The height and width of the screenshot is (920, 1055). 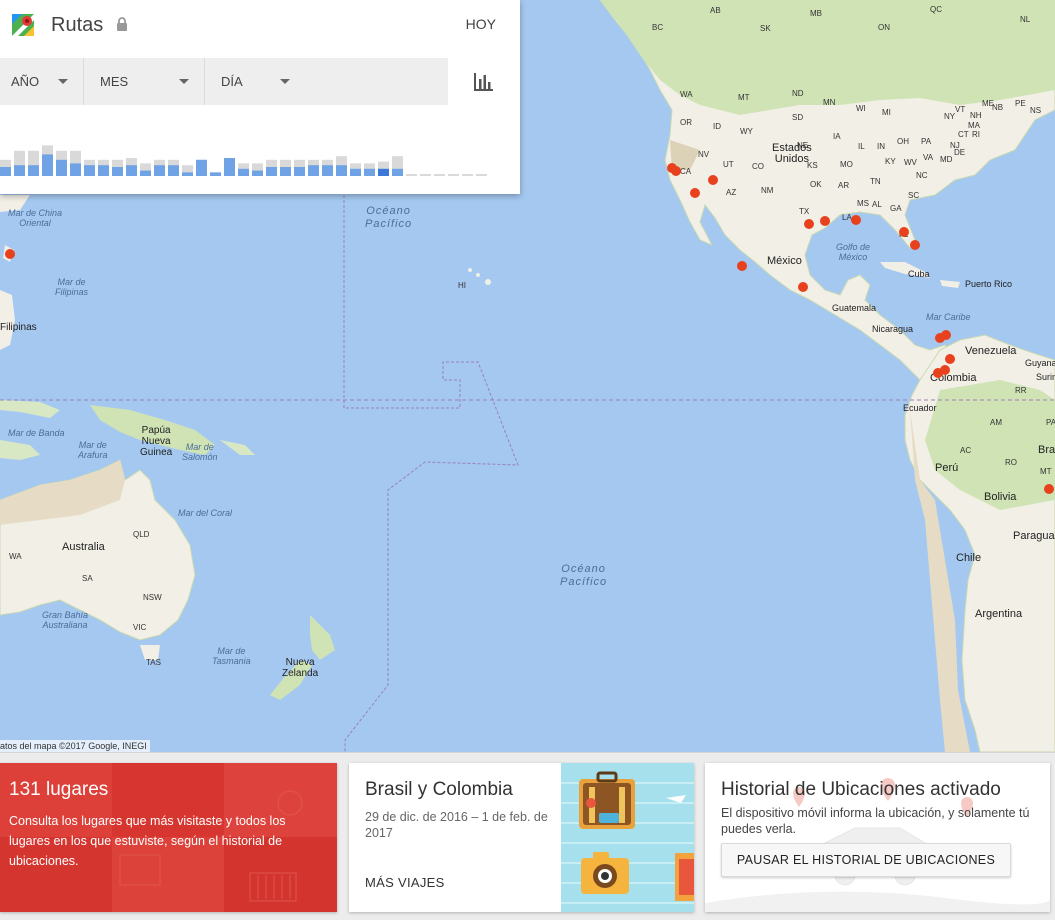 I want to click on map-label-ok: OK, so click(x=816, y=184).